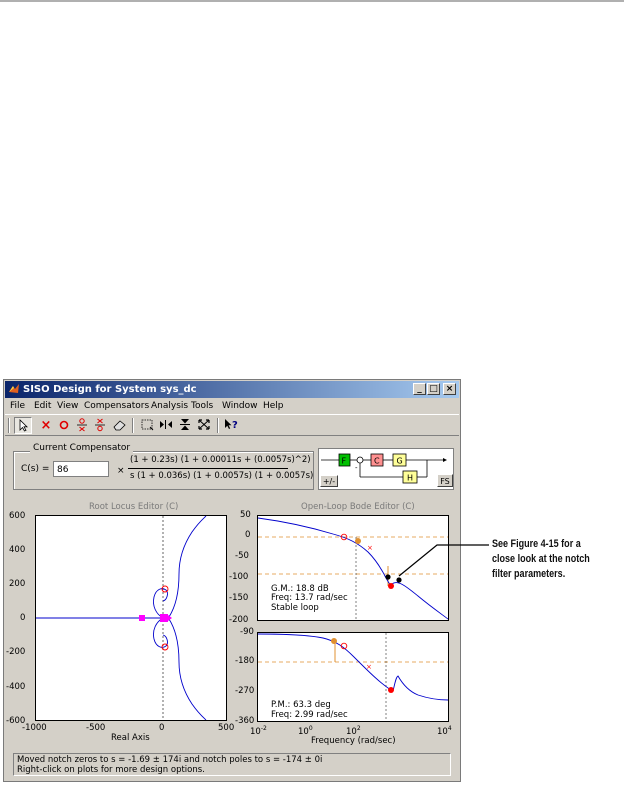 The image size is (624, 787). I want to click on erase-icon, so click(120, 425).